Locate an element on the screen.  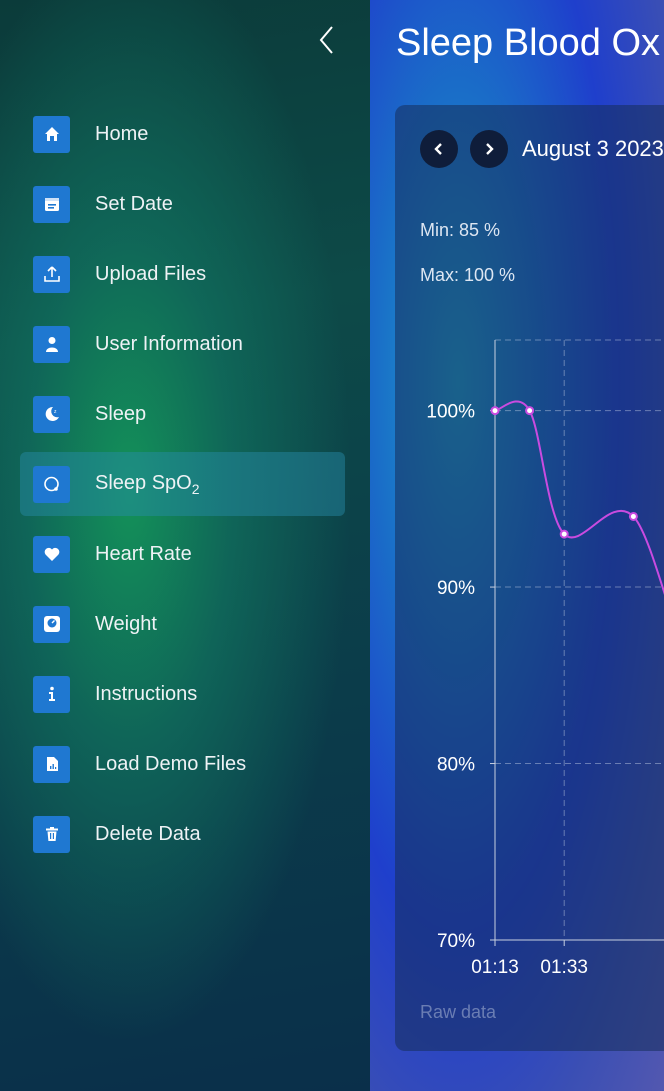
sidebar-item-heart-rate: Heart Rate is located at coordinates (182, 554).